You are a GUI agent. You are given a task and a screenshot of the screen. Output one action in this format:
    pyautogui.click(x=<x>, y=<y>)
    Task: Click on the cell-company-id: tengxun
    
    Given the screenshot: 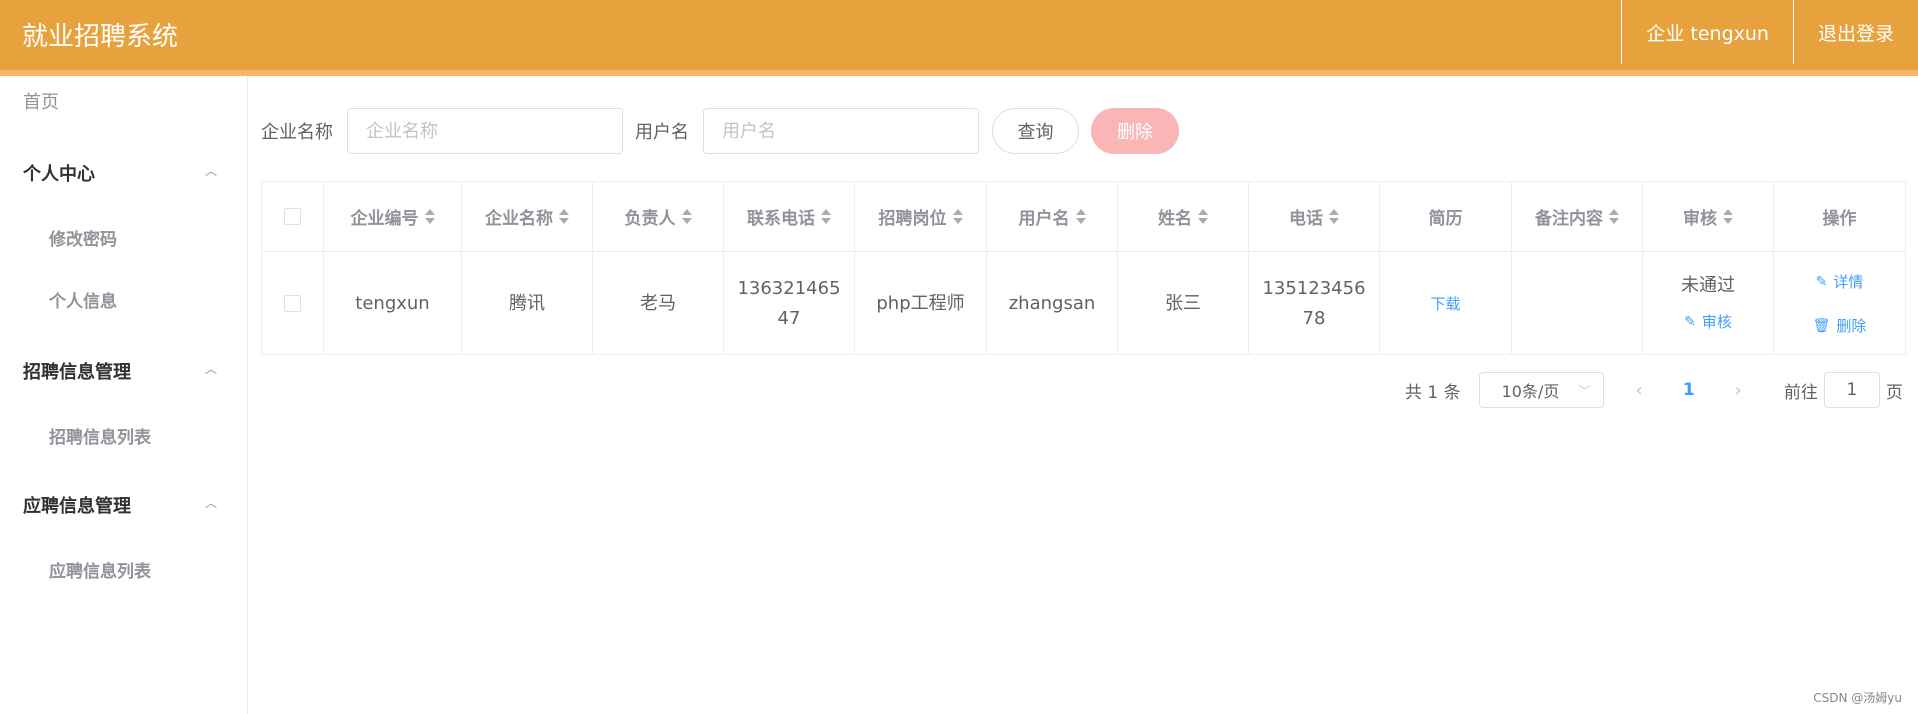 What is the action you would take?
    pyautogui.click(x=393, y=303)
    